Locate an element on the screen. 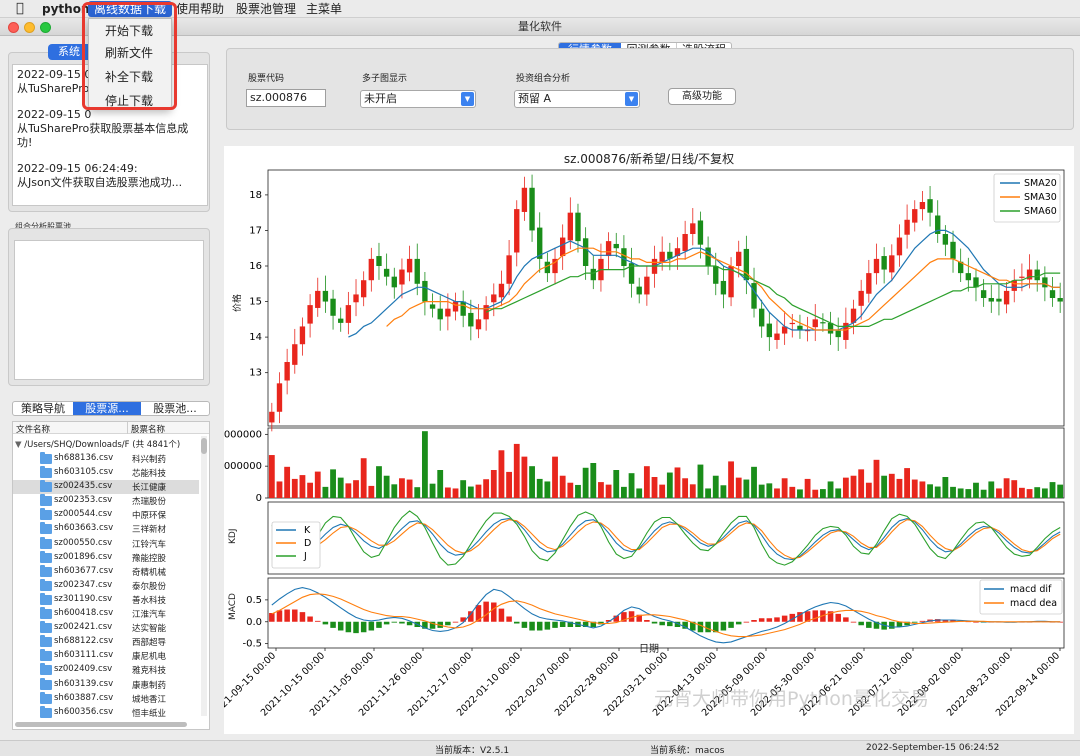 This screenshot has height=756, width=1080. menu-help: 使用帮助 is located at coordinates (200, 9).